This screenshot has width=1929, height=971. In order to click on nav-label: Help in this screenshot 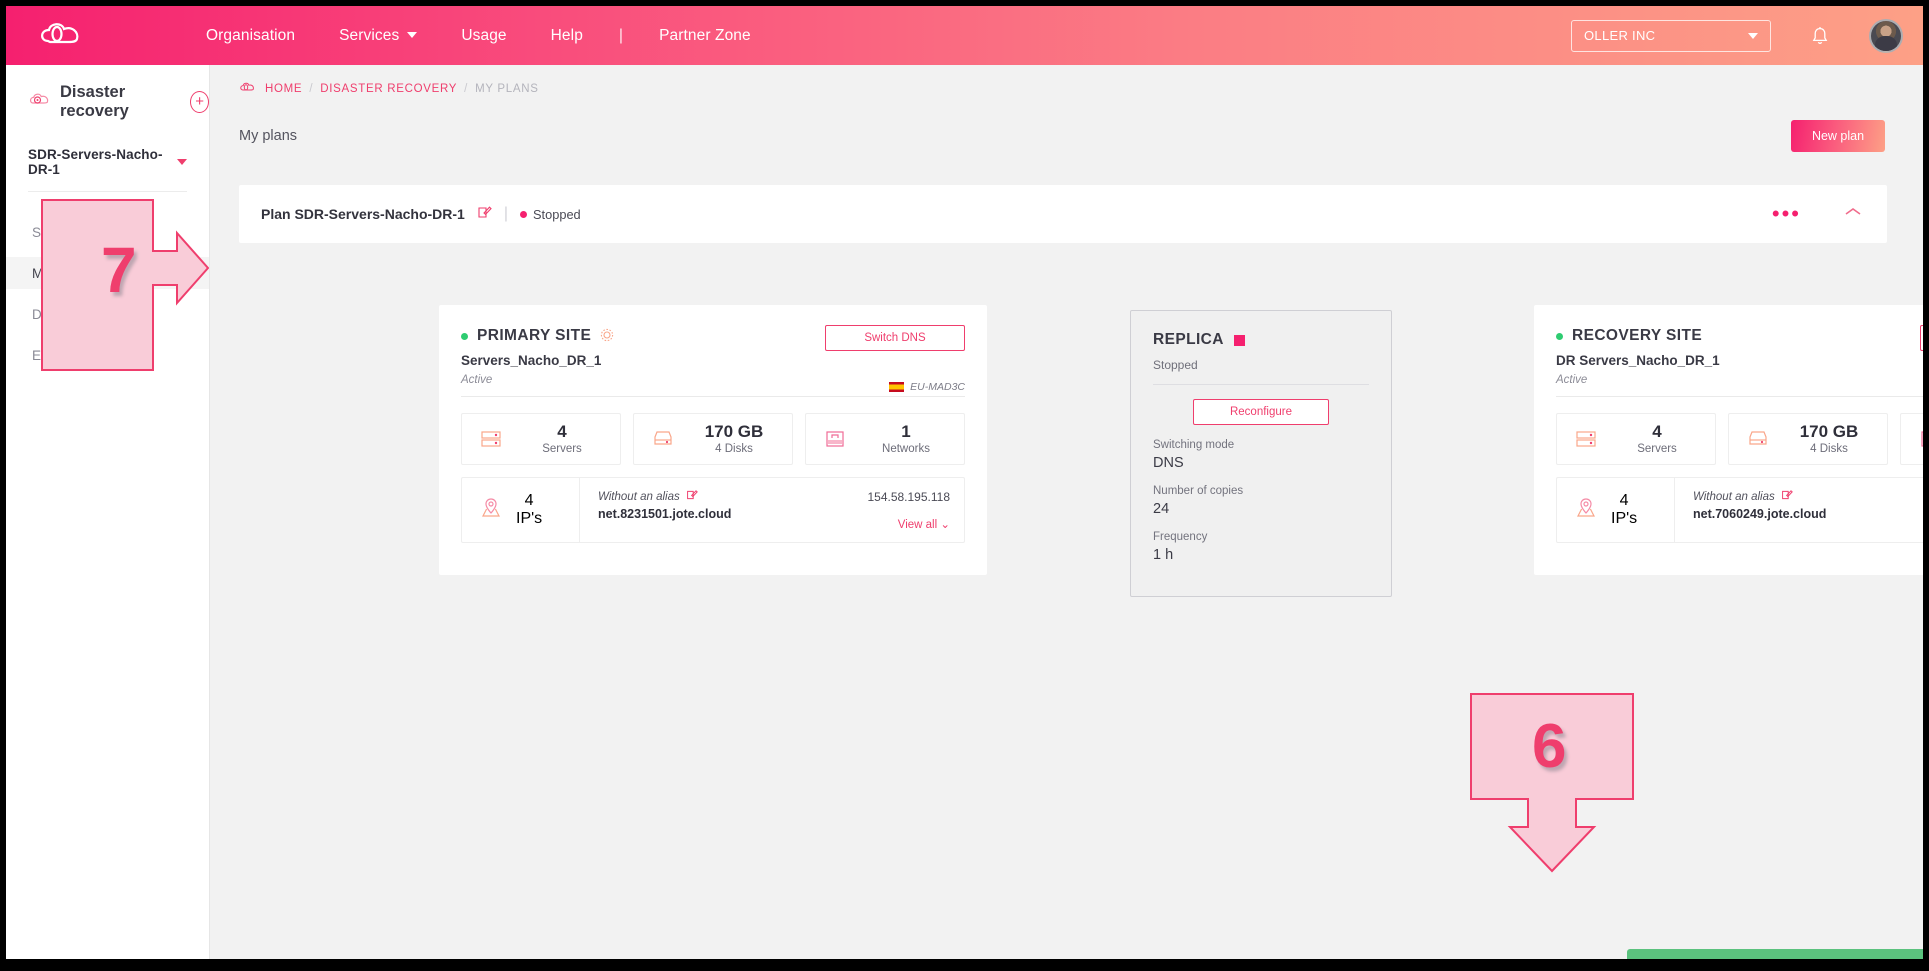, I will do `click(566, 35)`.